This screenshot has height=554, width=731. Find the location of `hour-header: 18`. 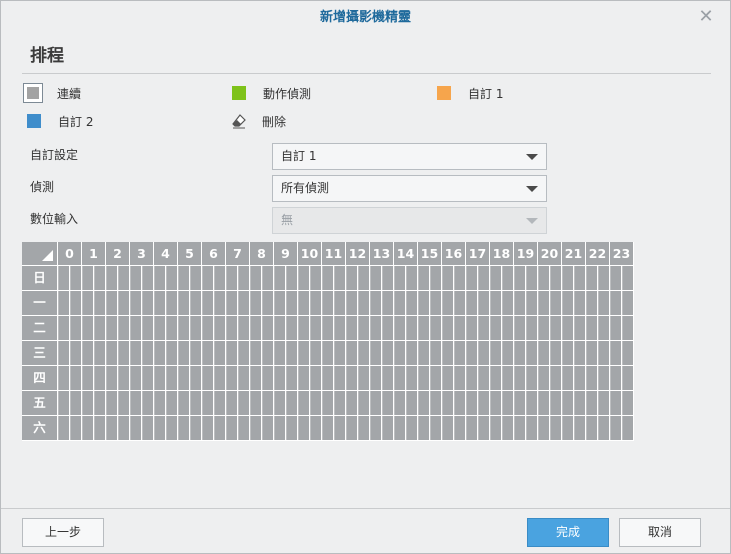

hour-header: 18 is located at coordinates (502, 254).